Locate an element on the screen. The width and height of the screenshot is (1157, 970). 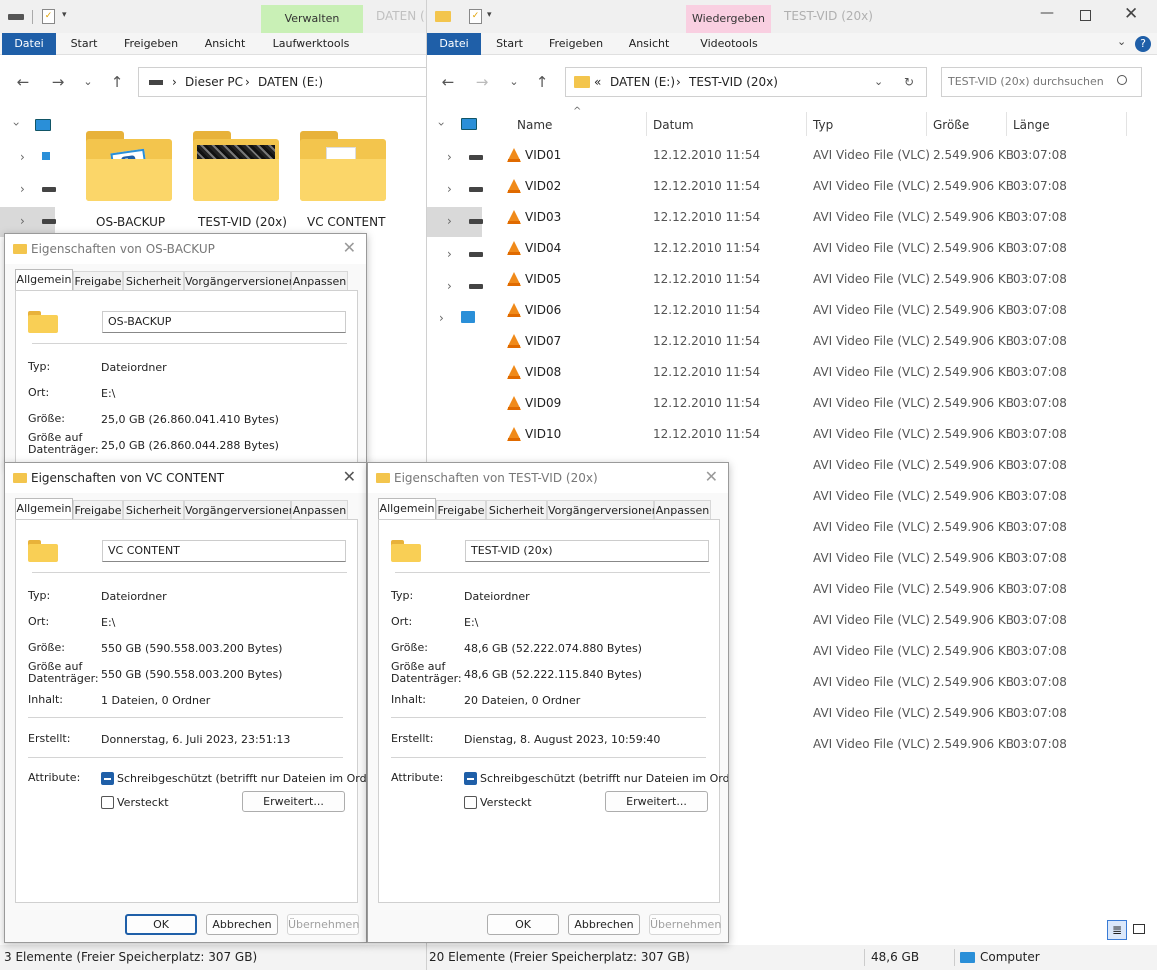
minimize-icon: — is located at coordinates (1047, 13).